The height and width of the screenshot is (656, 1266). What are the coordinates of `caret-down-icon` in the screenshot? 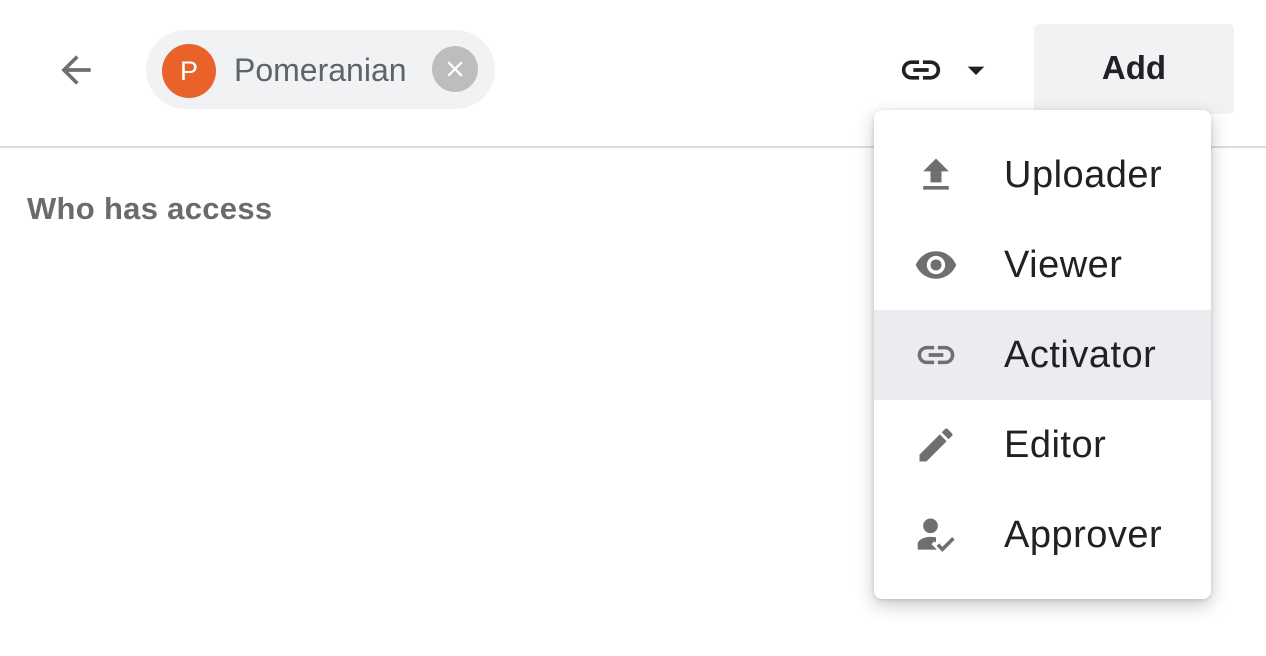 It's located at (976, 70).